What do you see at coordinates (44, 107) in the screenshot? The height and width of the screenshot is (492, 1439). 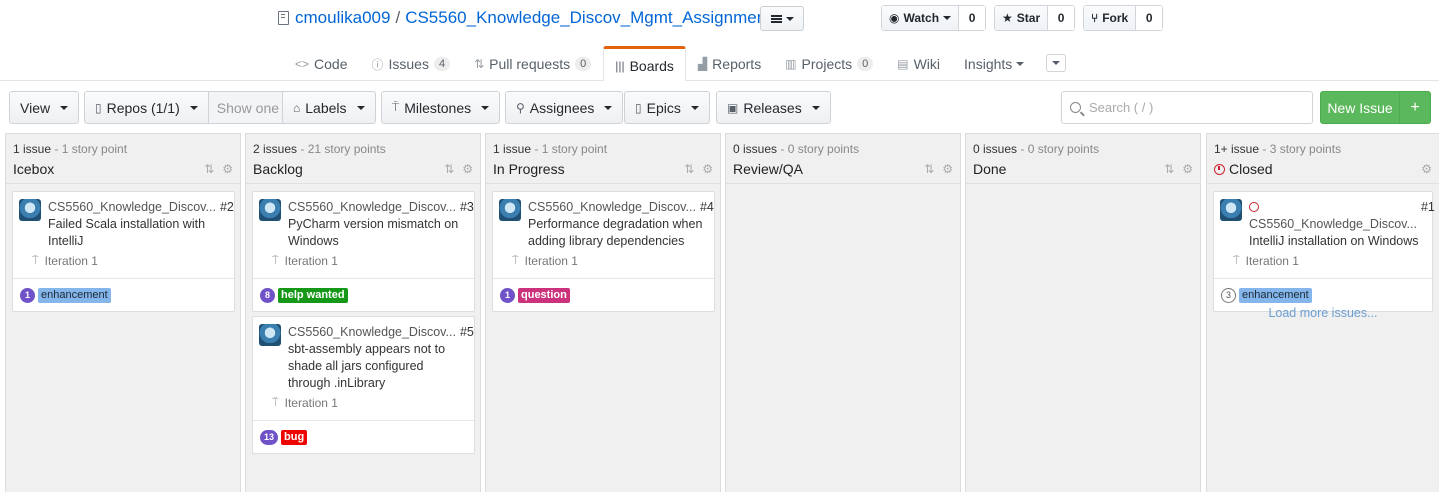 I see `view-dropdown: View` at bounding box center [44, 107].